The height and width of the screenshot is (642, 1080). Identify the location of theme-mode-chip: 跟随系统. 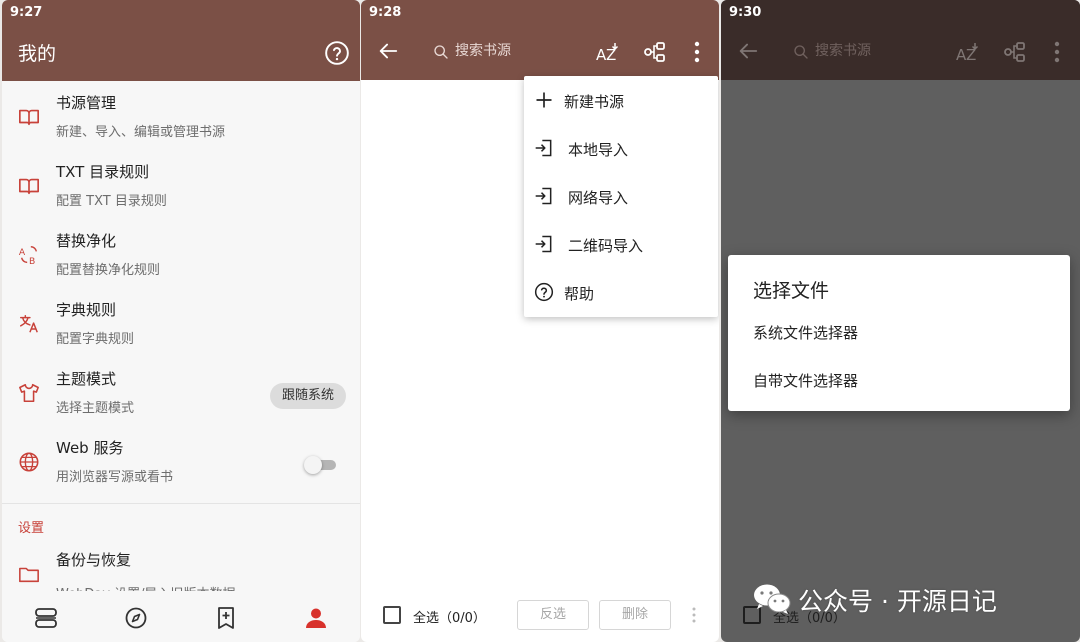
(307, 396).